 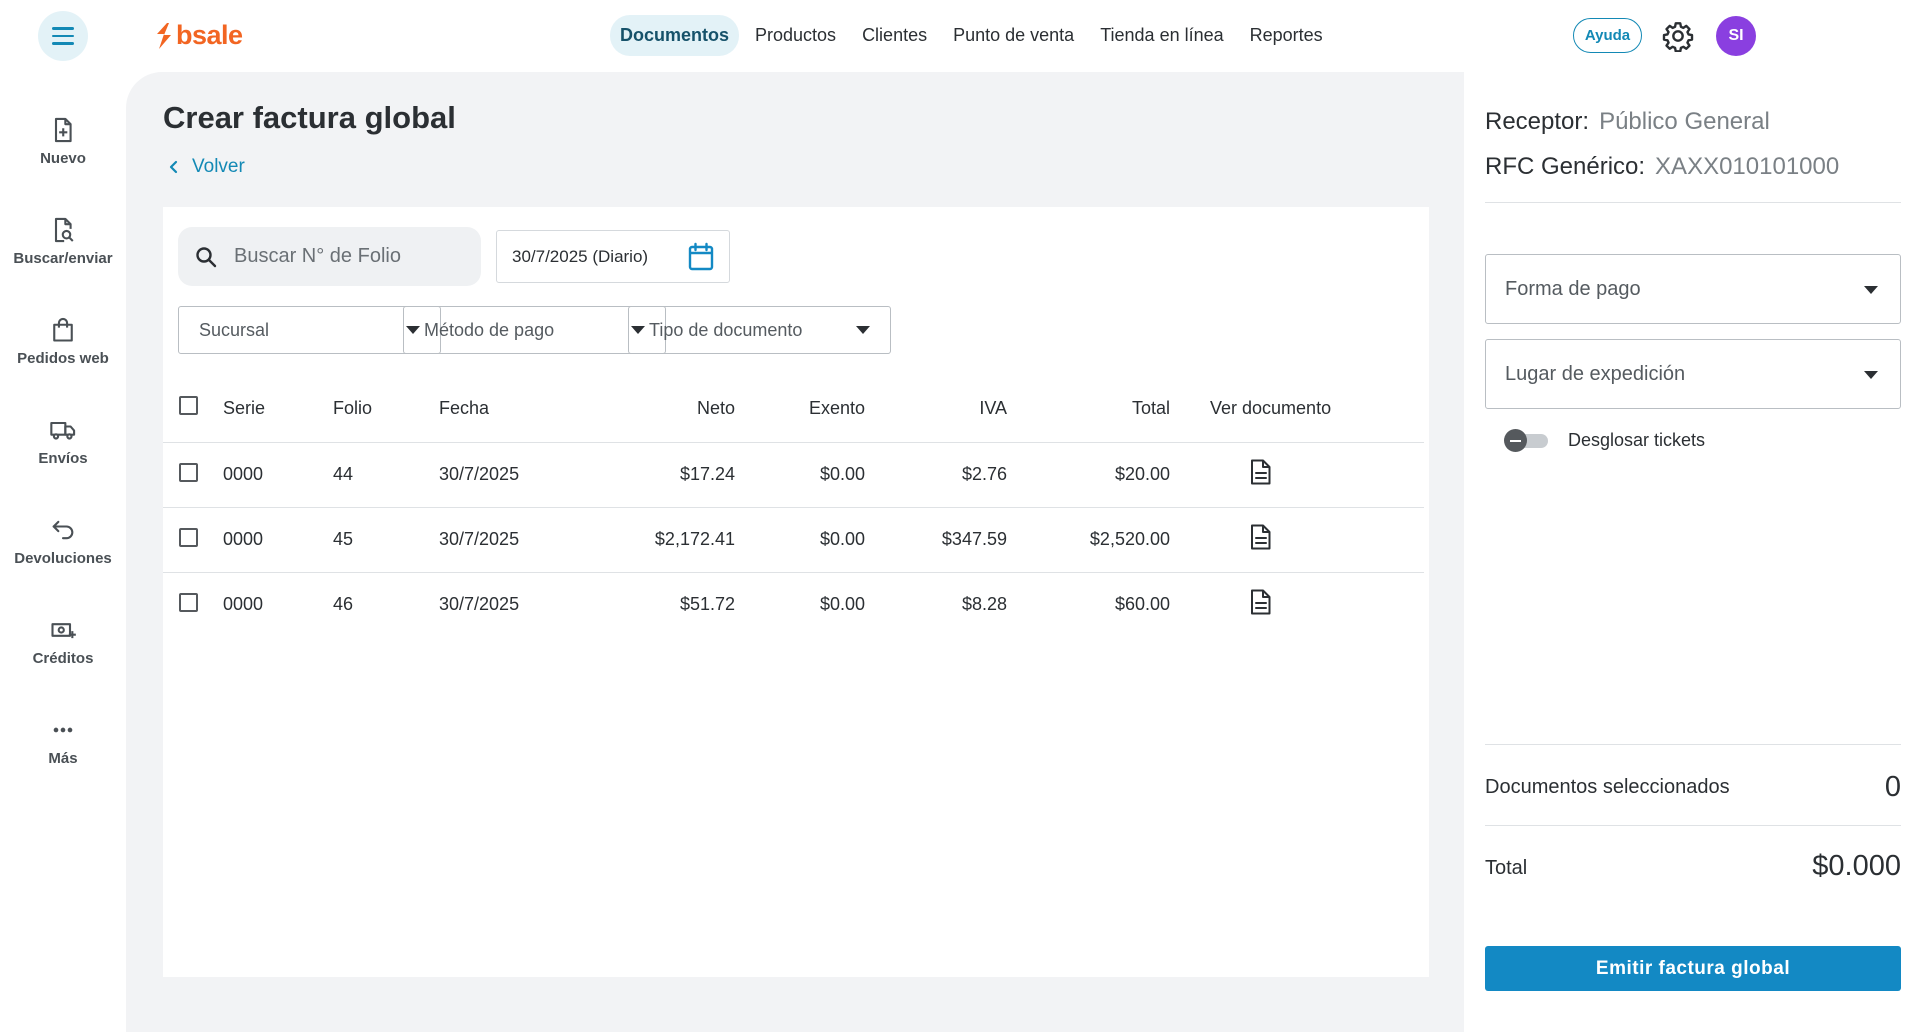 What do you see at coordinates (580, 256) in the screenshot?
I see `date-value: 30/7/2025 (Diario)` at bounding box center [580, 256].